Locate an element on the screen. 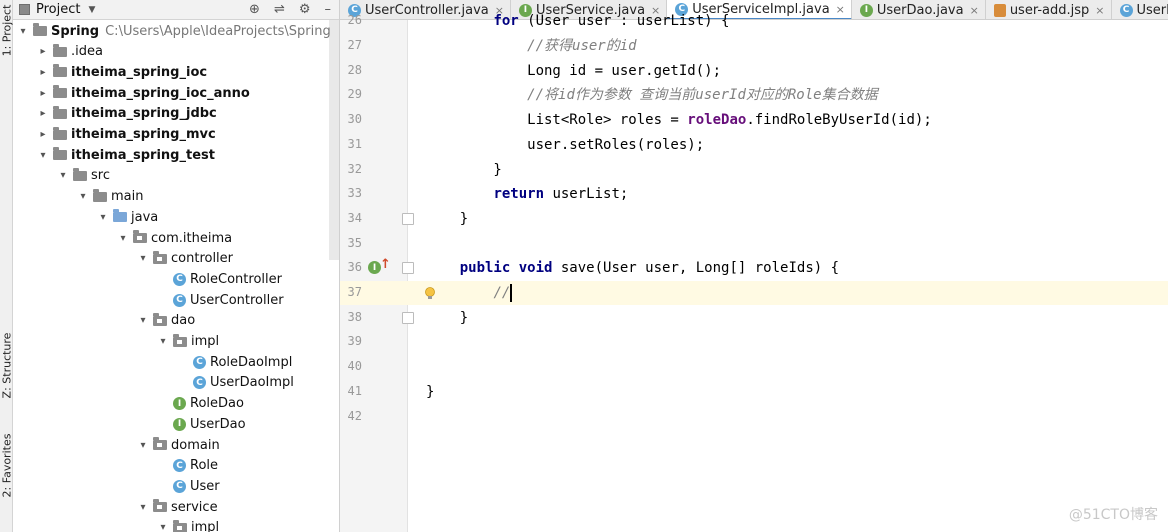 The height and width of the screenshot is (532, 1168). code-line: // is located at coordinates (468, 293).